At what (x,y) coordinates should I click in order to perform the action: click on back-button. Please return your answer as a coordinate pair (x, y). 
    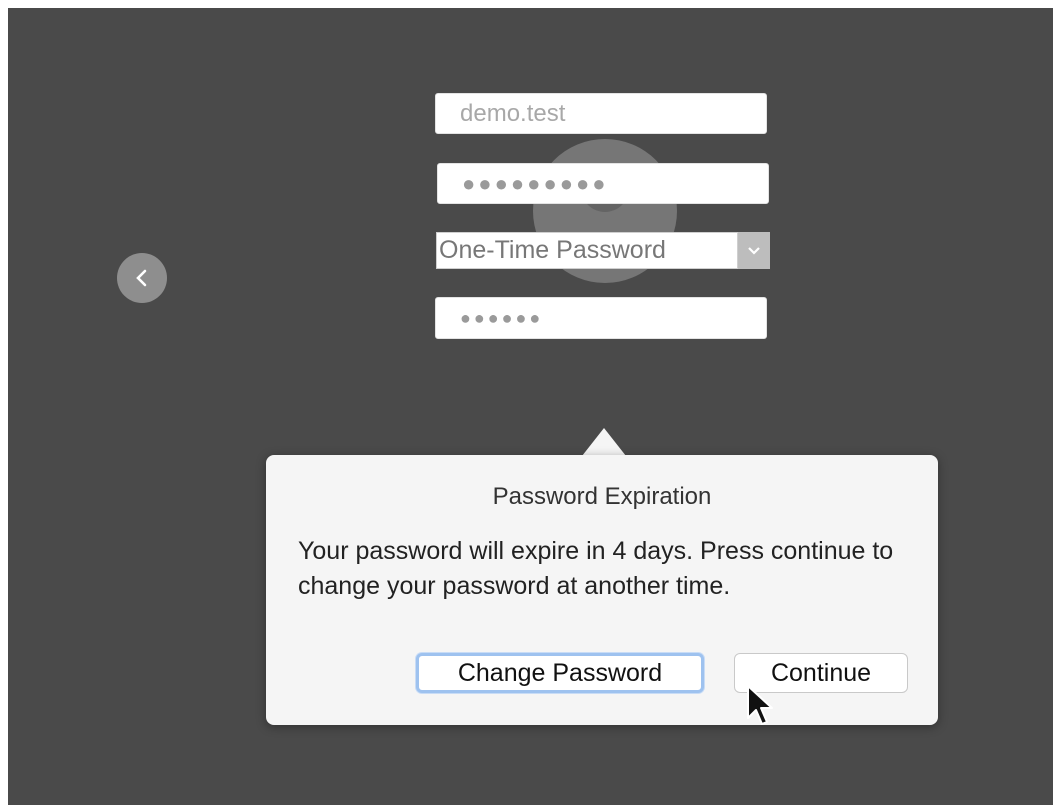
    Looking at the image, I should click on (142, 278).